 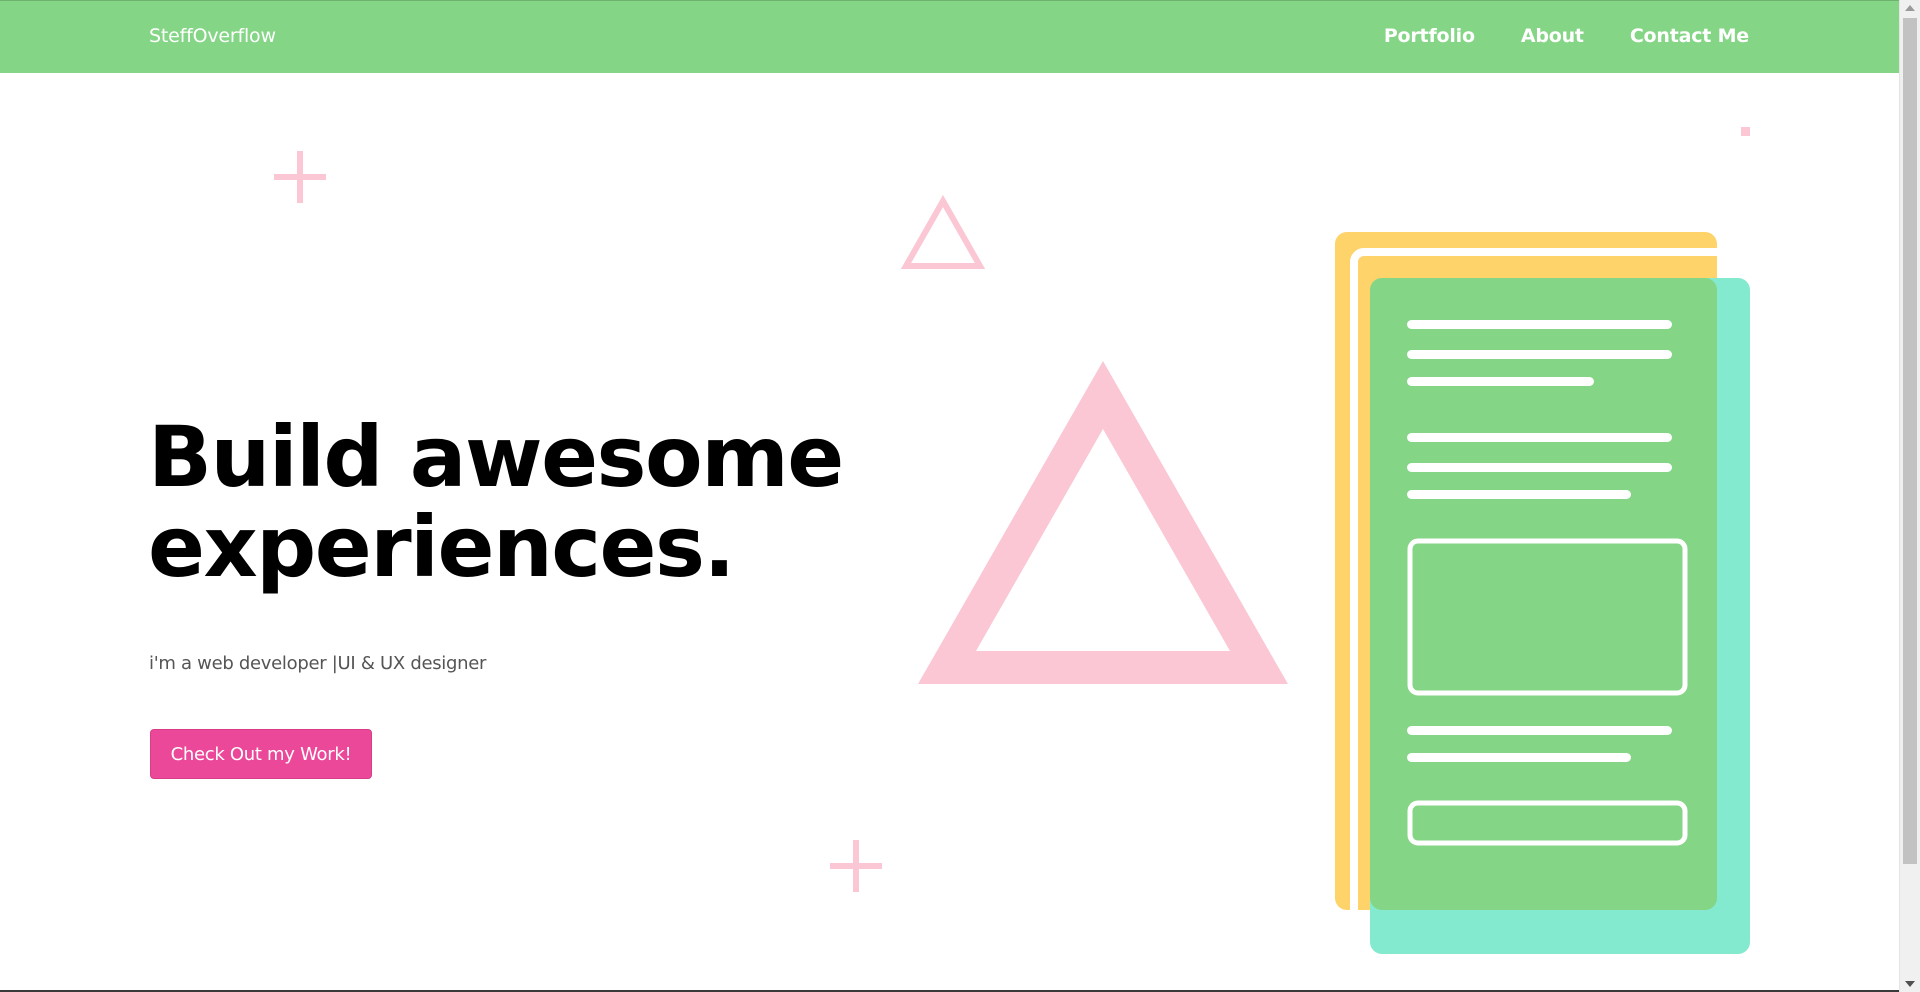 I want to click on nav-links: Portfolio About Contact Me, so click(x=1566, y=36).